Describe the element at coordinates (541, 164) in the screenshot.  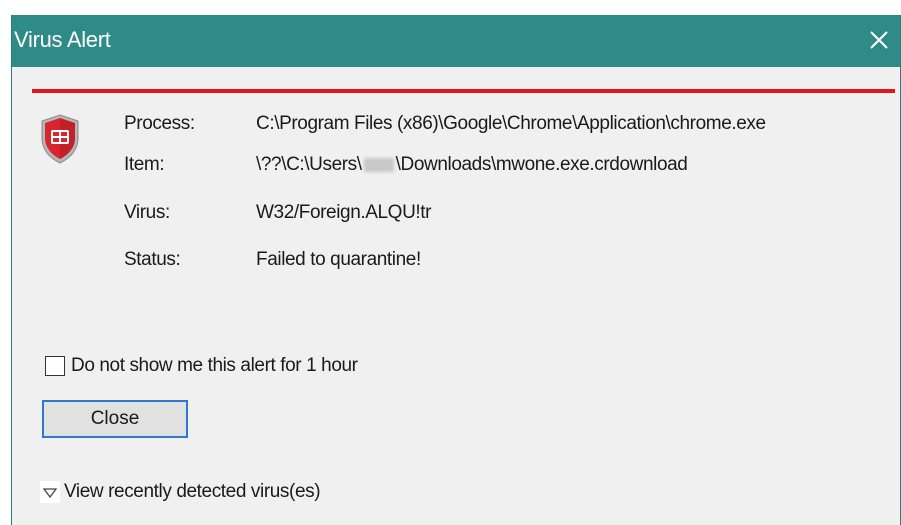
I see `item-value-suffix: \Downloads\mwone.exe.crdownload` at that location.